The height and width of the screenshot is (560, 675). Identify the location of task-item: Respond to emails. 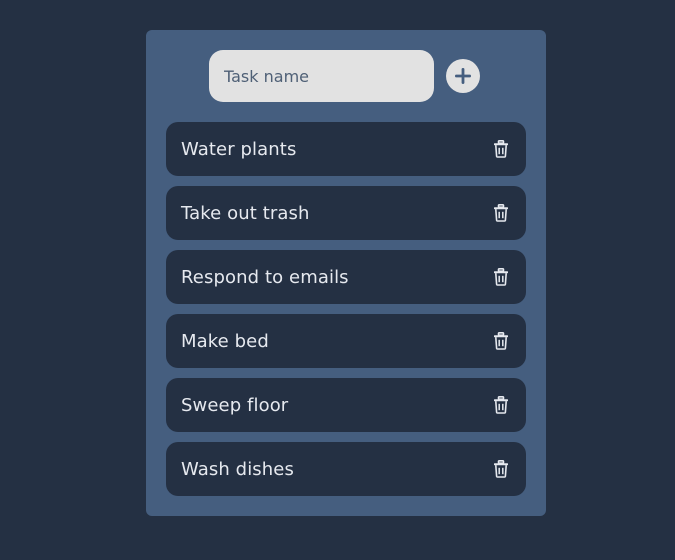
(346, 277).